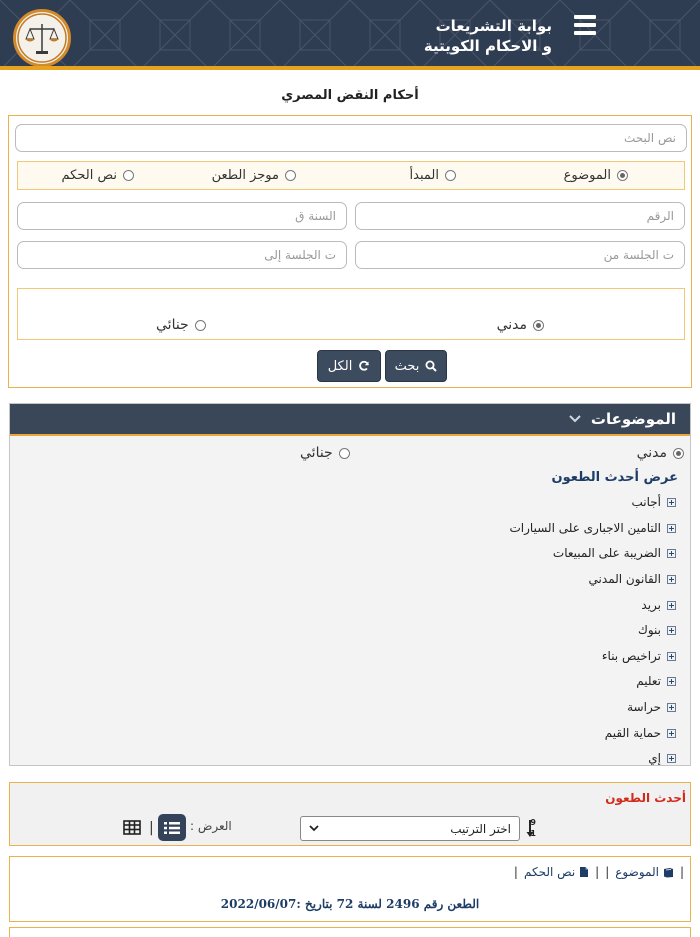  What do you see at coordinates (520, 325) in the screenshot?
I see `case-type-civil-radio: مدني` at bounding box center [520, 325].